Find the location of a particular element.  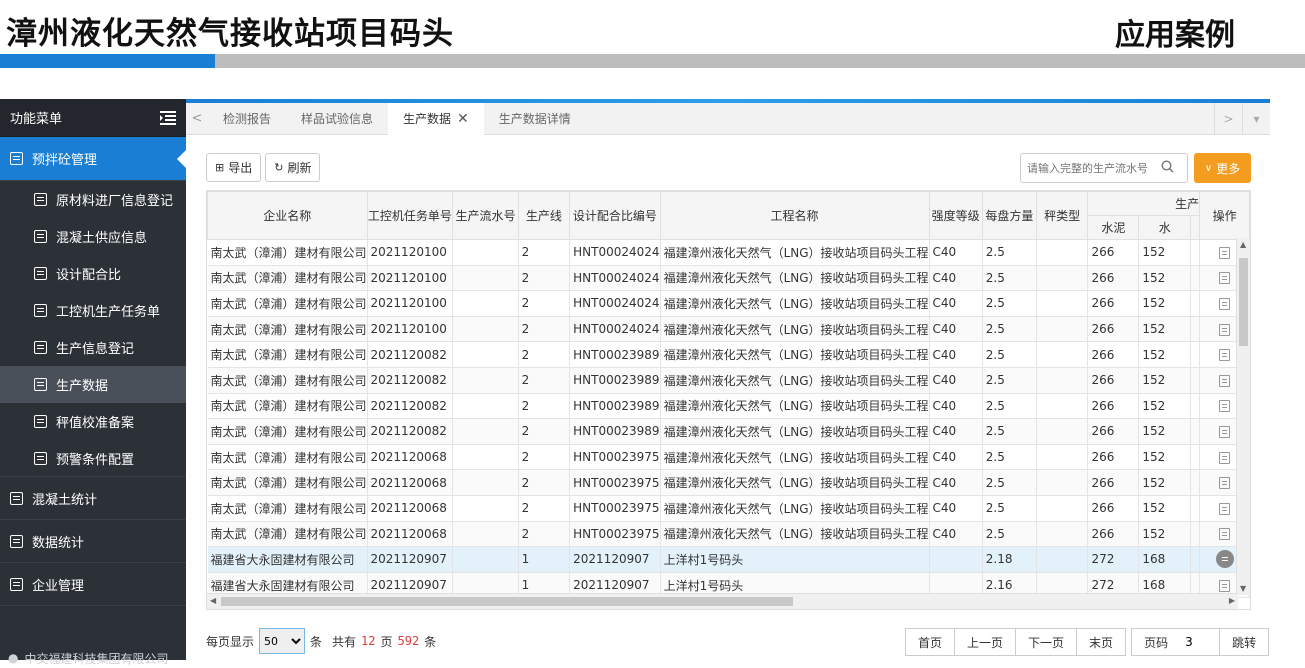

sidebar-item-production-data: 生产数据 is located at coordinates (93, 384).